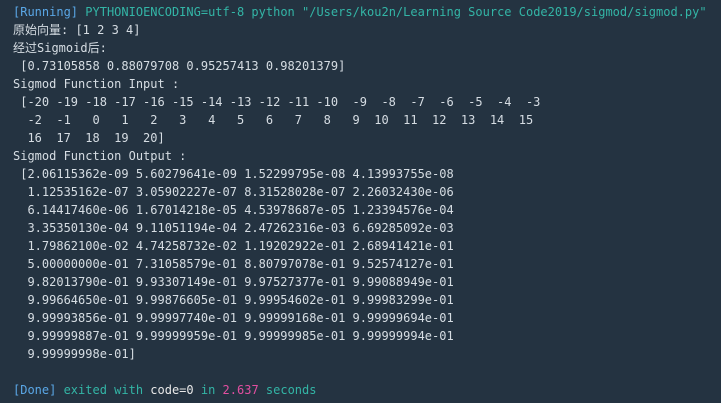 Image resolution: width=721 pixels, height=403 pixels. I want to click on running-tag: [Running], so click(46, 12).